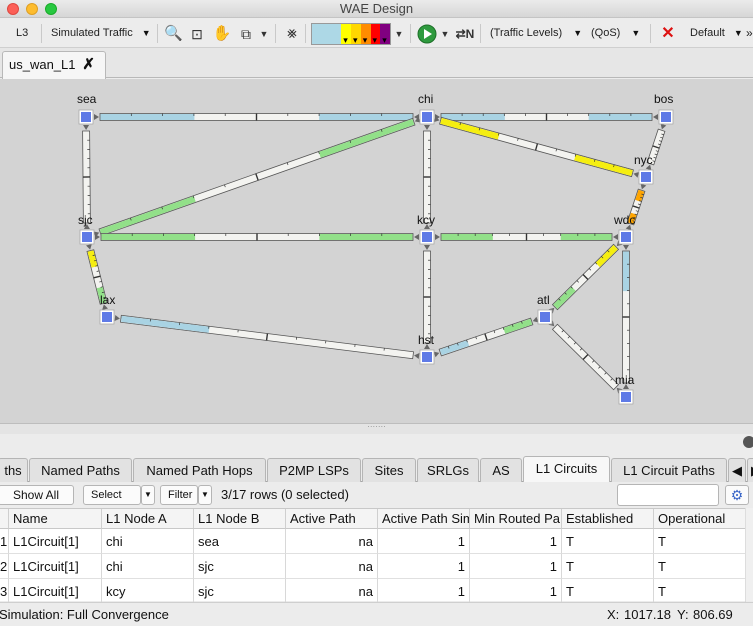 The height and width of the screenshot is (626, 753). Describe the element at coordinates (80, 470) in the screenshot. I see `tab-named-paths: Named Paths` at that location.